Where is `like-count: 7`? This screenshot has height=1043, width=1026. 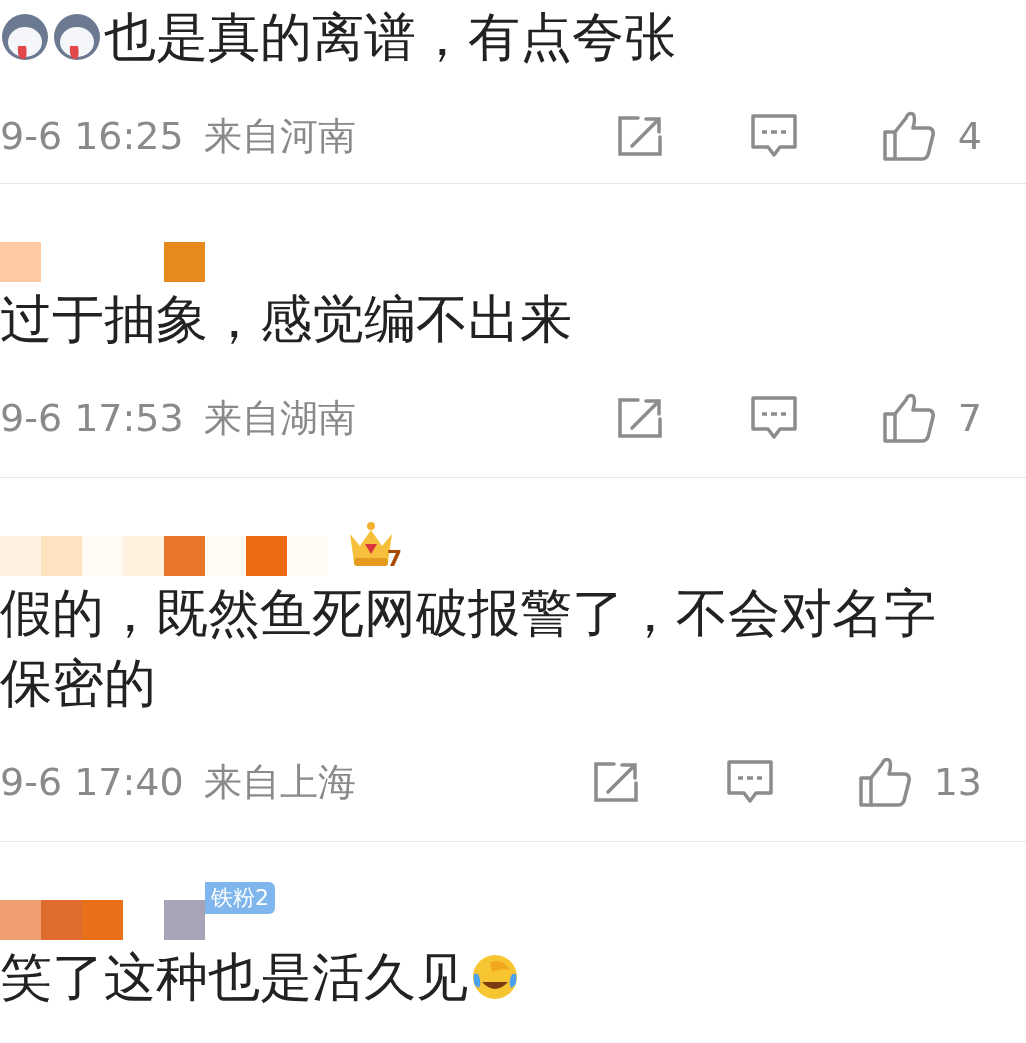 like-count: 7 is located at coordinates (969, 418).